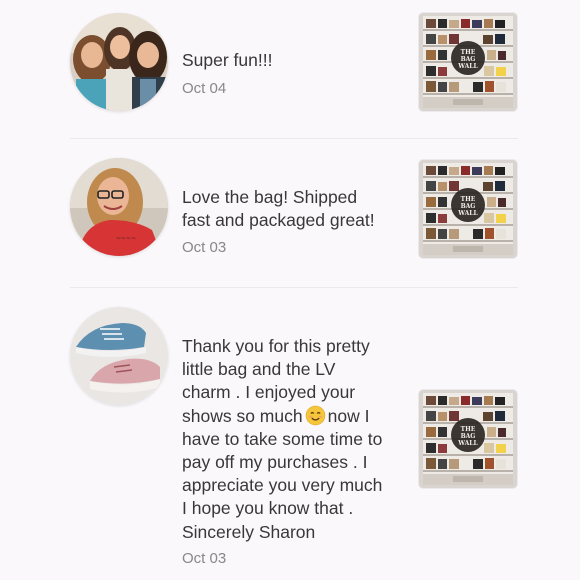  What do you see at coordinates (275, 462) in the screenshot?
I see `message-line: pay off my purchases . I` at bounding box center [275, 462].